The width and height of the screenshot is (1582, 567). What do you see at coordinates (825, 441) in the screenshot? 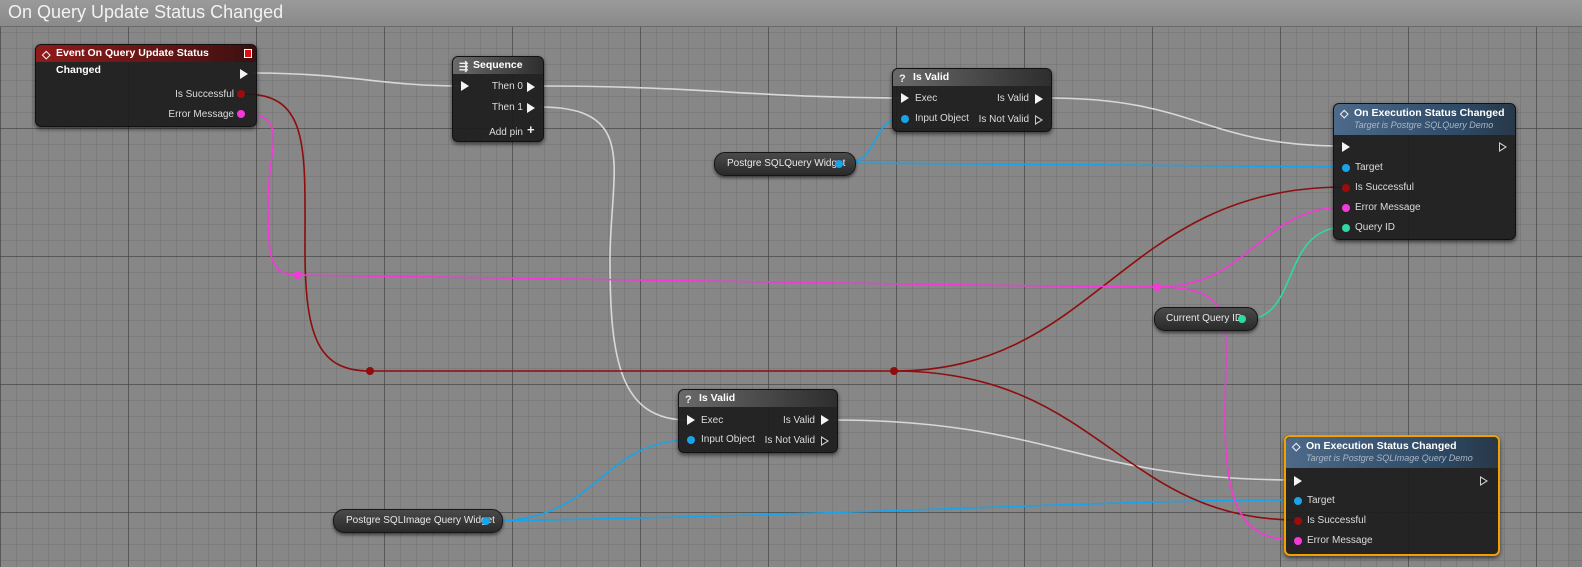
I see `is-valid-bottom-out-not-valid-pin` at bounding box center [825, 441].